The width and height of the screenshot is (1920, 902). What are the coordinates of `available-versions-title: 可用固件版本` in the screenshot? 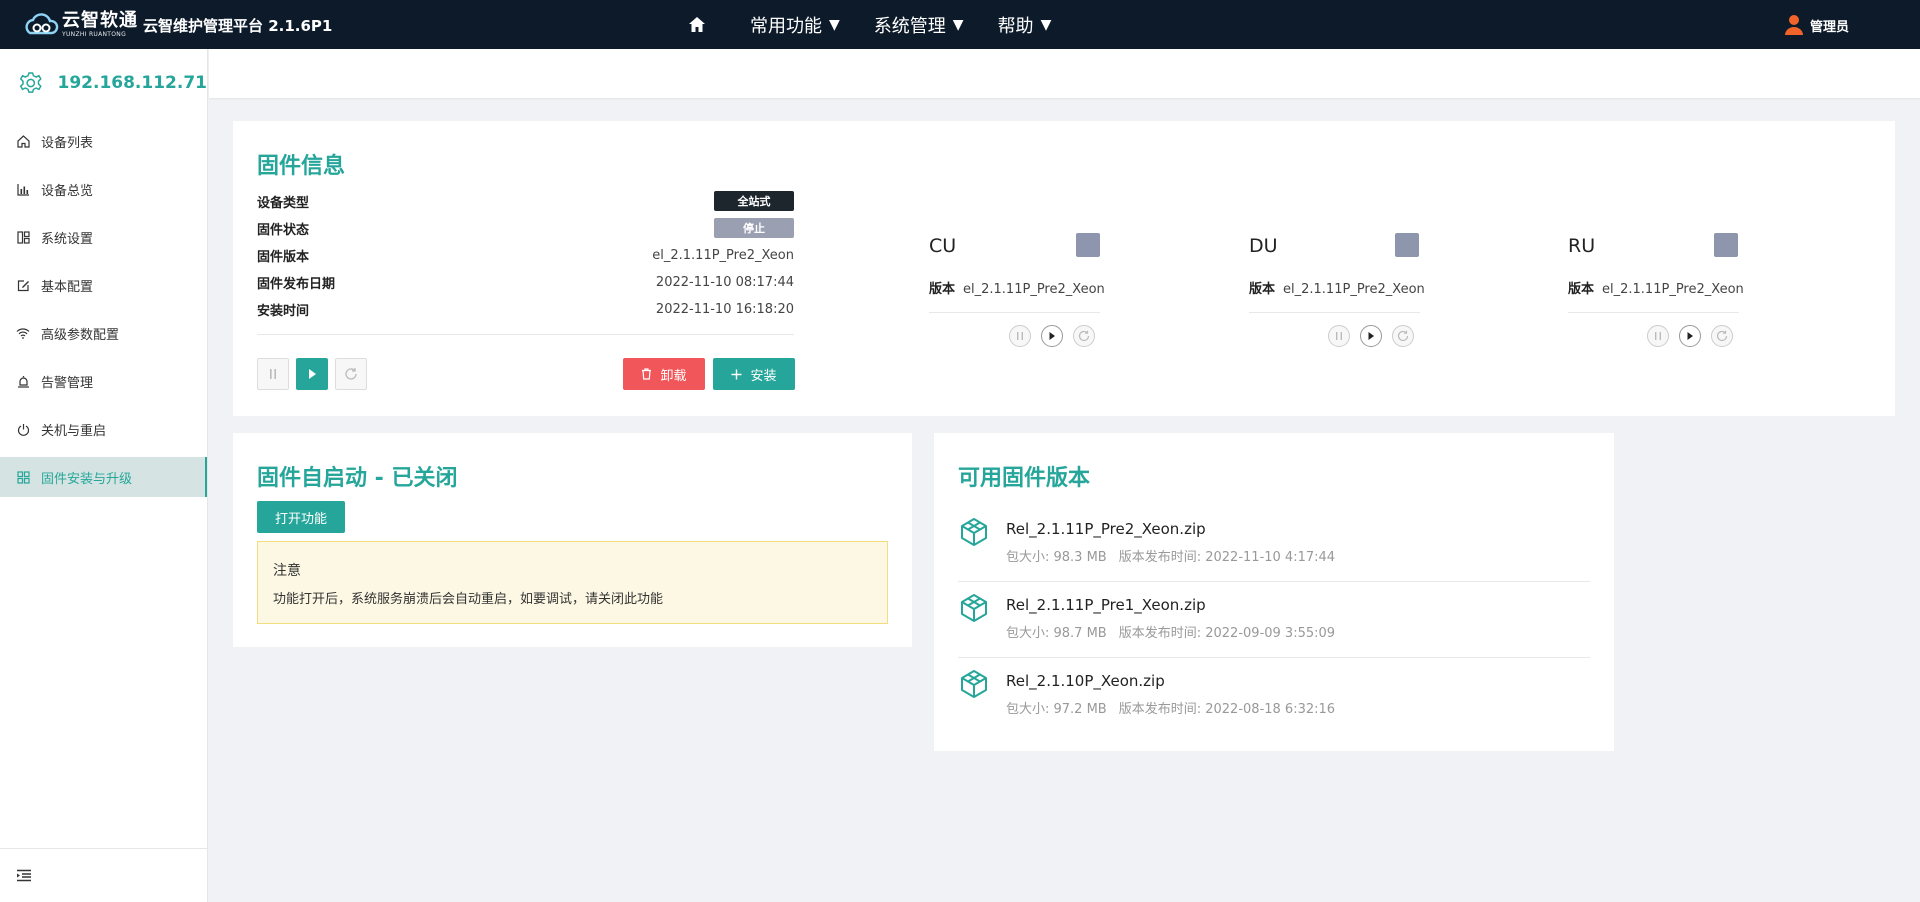 It's located at (1024, 478).